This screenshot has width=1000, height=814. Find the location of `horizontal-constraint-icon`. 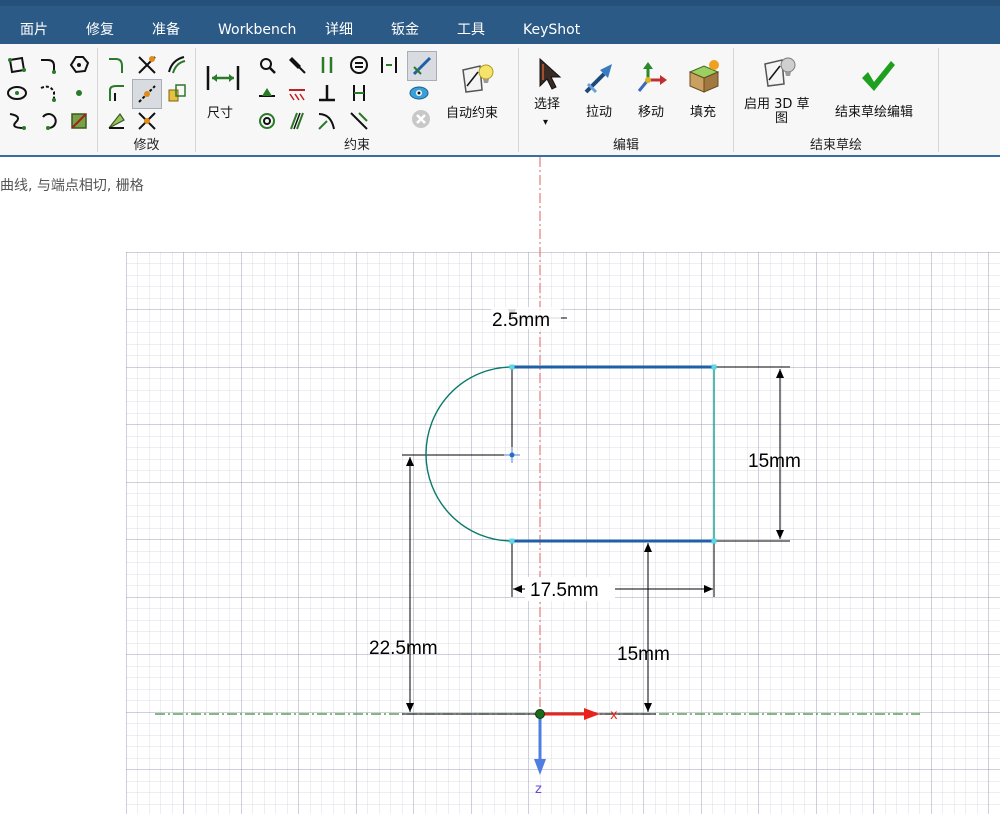

horizontal-constraint-icon is located at coordinates (267, 93).